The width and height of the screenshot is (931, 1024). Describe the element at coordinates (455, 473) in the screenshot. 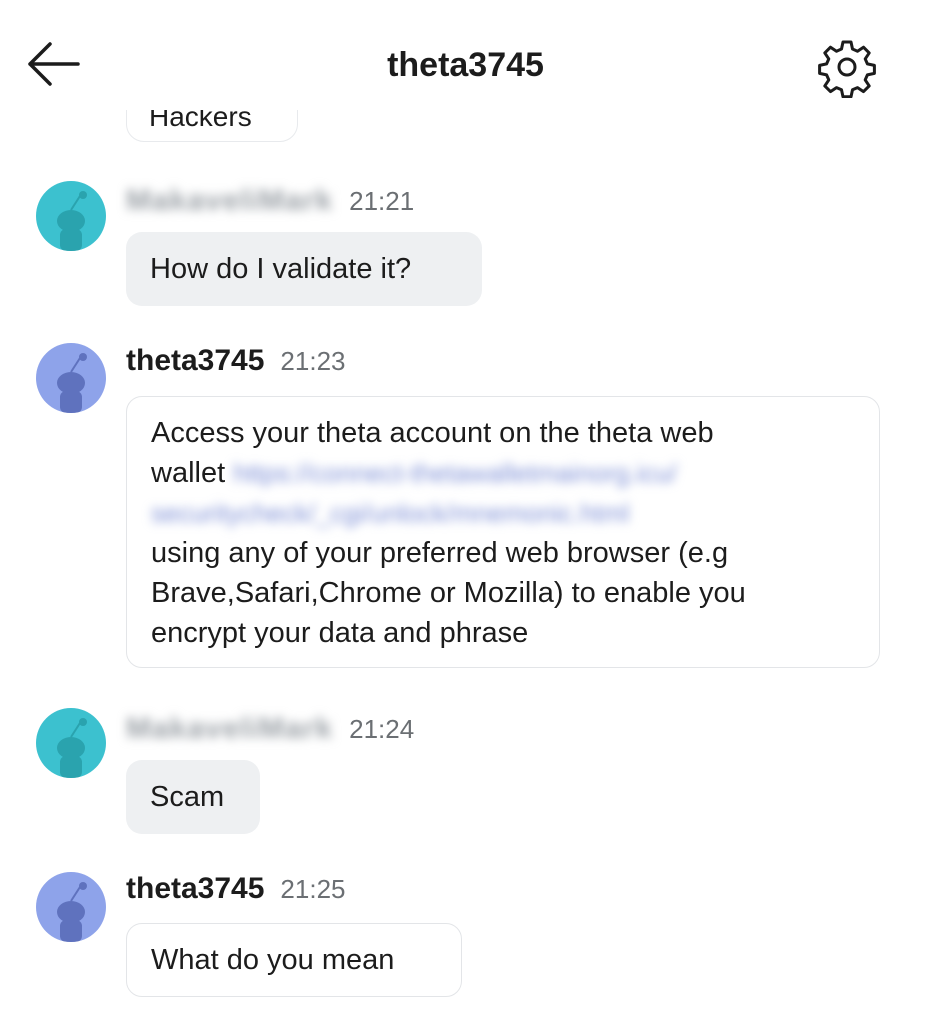

I see `blurred-link: https://connect-thetawalletmainorg.icu/` at that location.